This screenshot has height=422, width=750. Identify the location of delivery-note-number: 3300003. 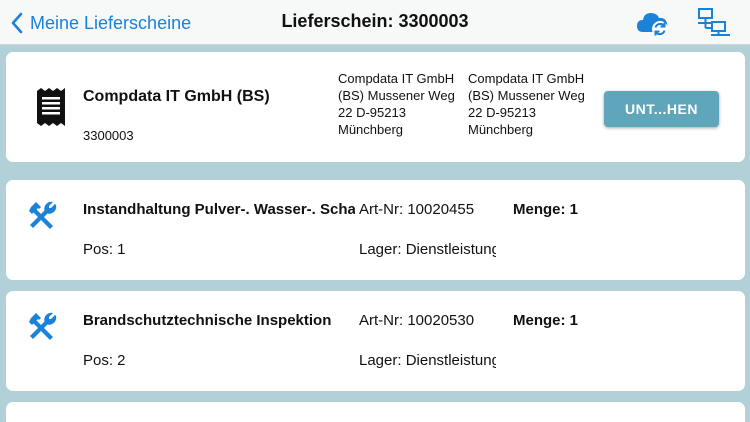
(108, 135).